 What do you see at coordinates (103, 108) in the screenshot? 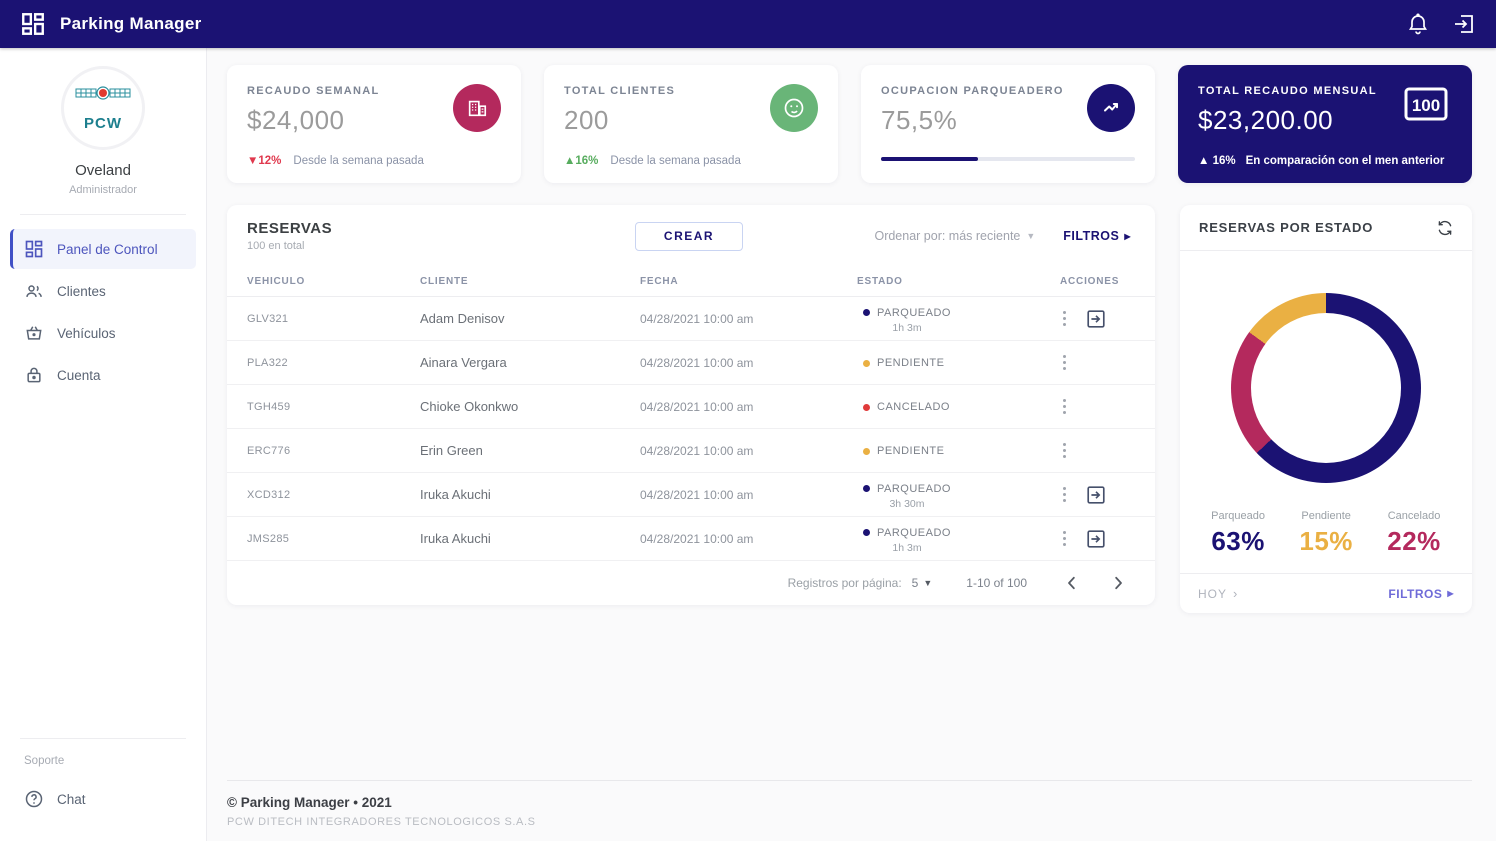
I see `company-avatar: PCW` at bounding box center [103, 108].